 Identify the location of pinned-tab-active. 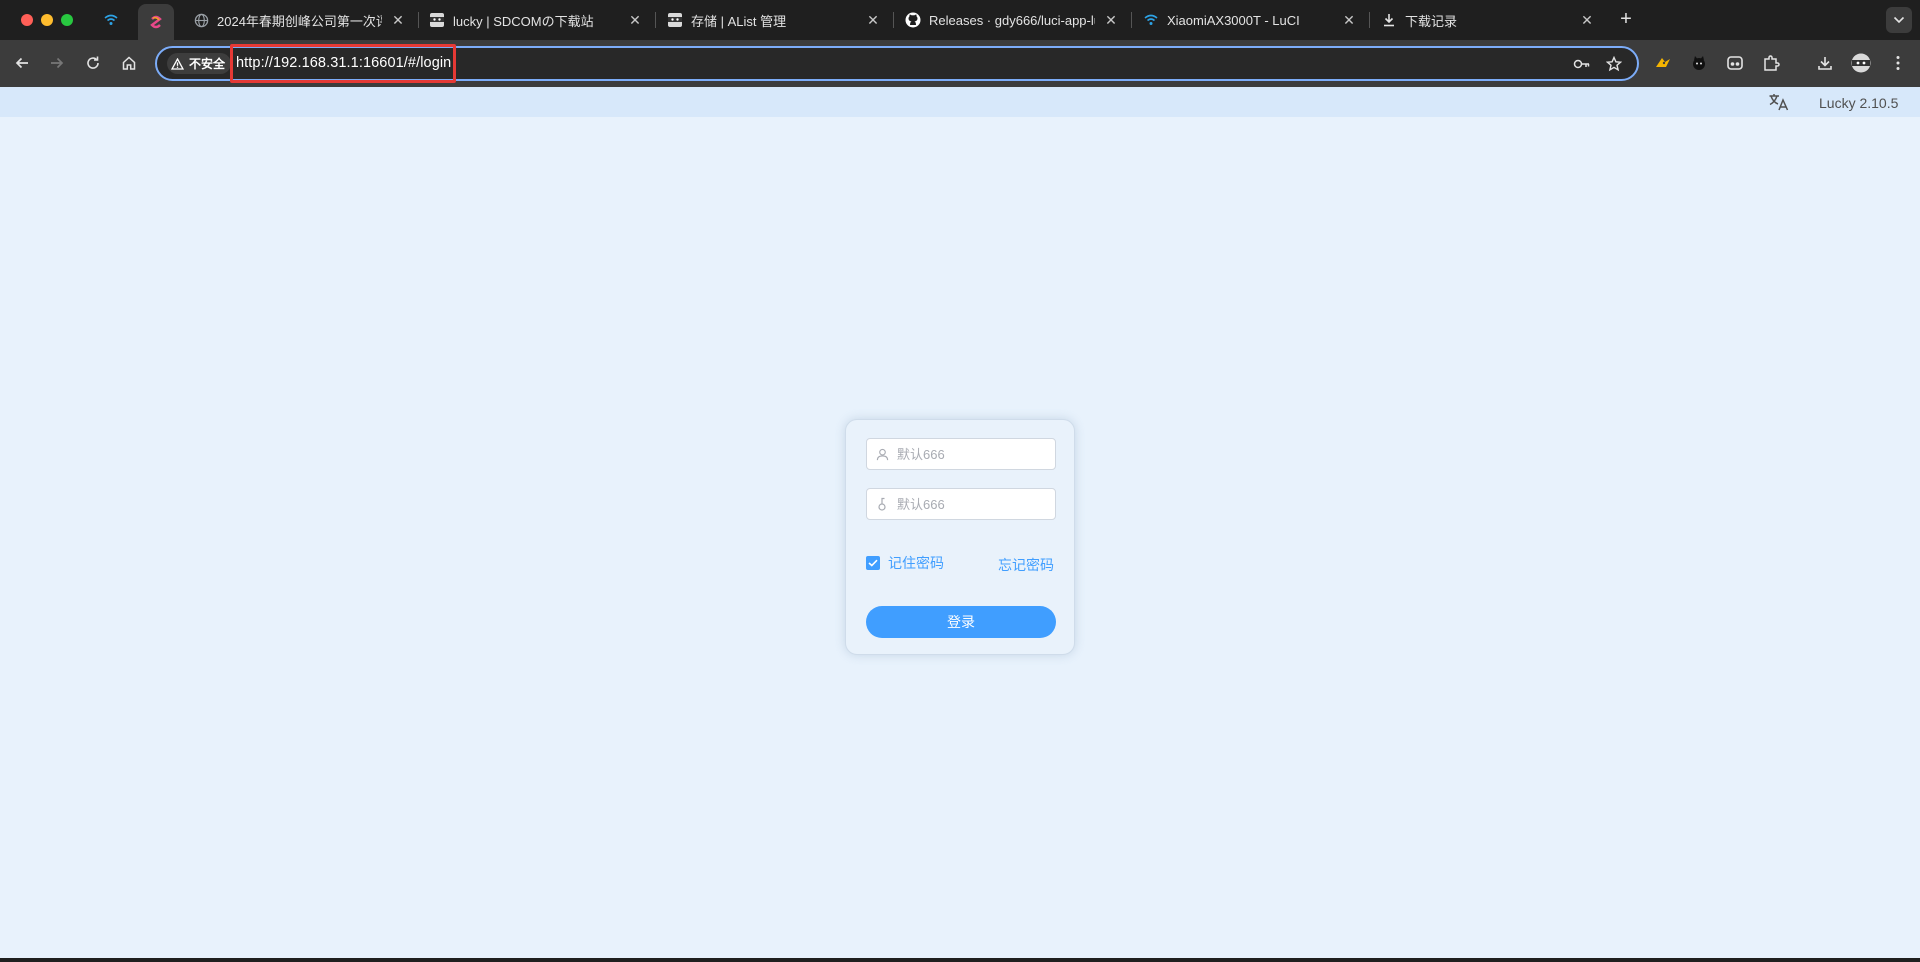
(156, 22).